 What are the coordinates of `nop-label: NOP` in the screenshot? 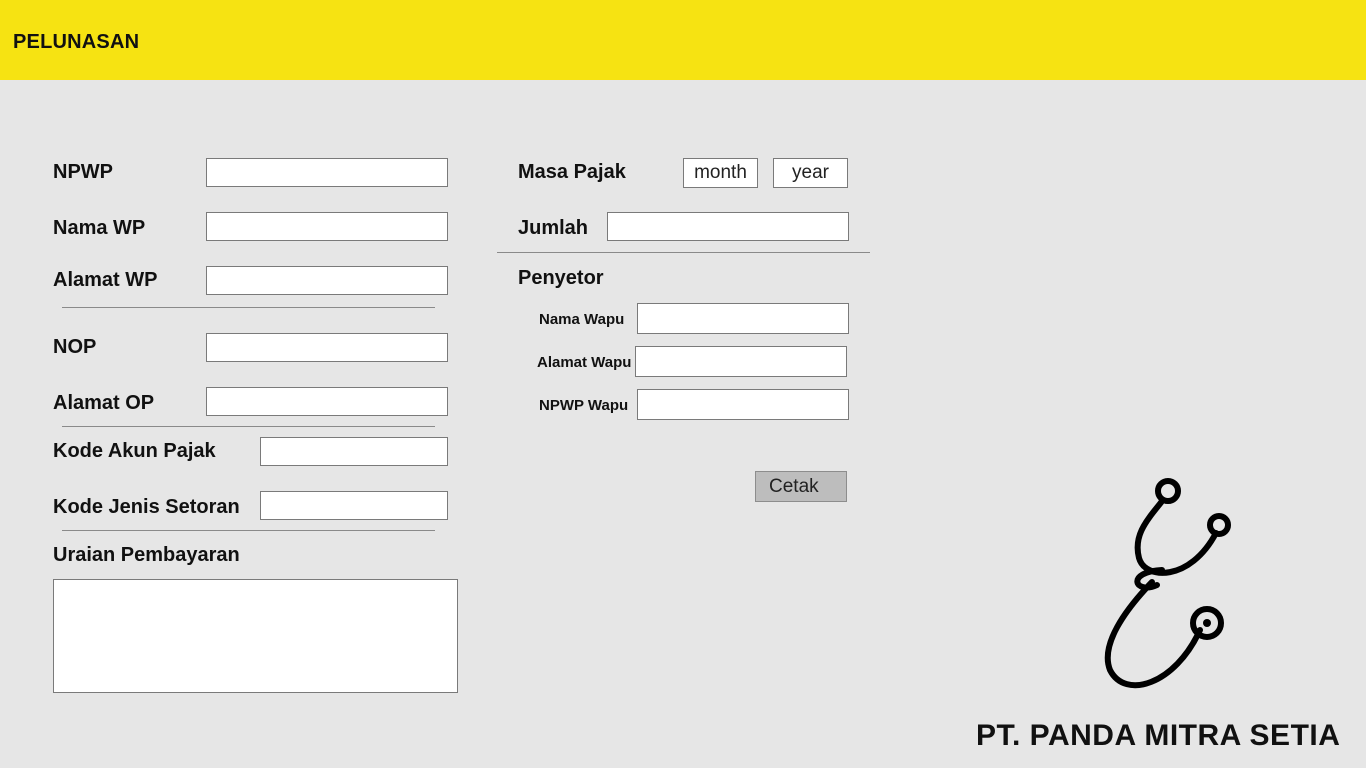 It's located at (75, 347).